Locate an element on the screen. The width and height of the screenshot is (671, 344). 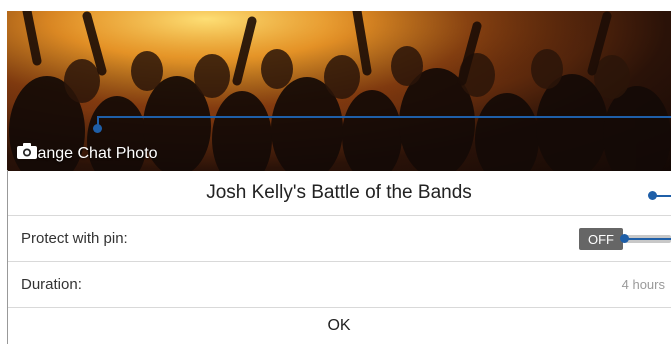
change-chat-photo-button: Change Chat Photo is located at coordinates (87, 154).